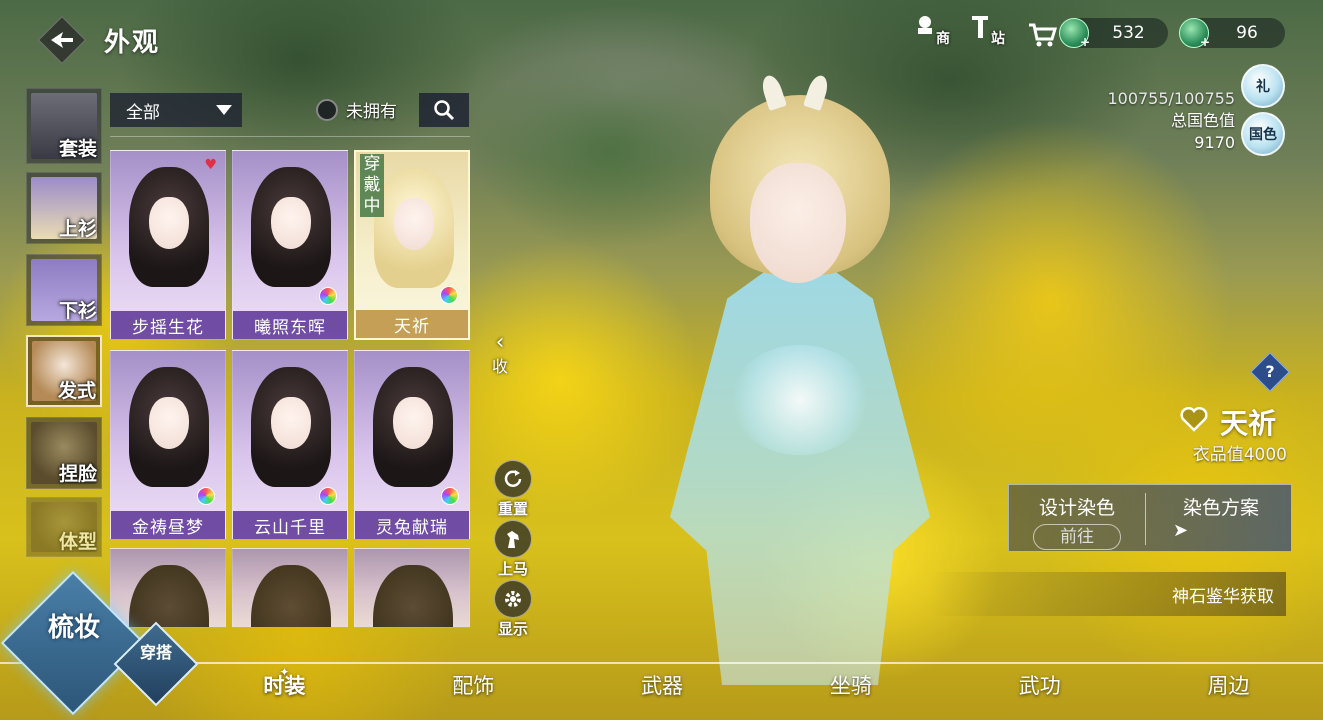 Image resolution: width=1323 pixels, height=720 pixels. I want to click on caret-down-icon, so click(224, 110).